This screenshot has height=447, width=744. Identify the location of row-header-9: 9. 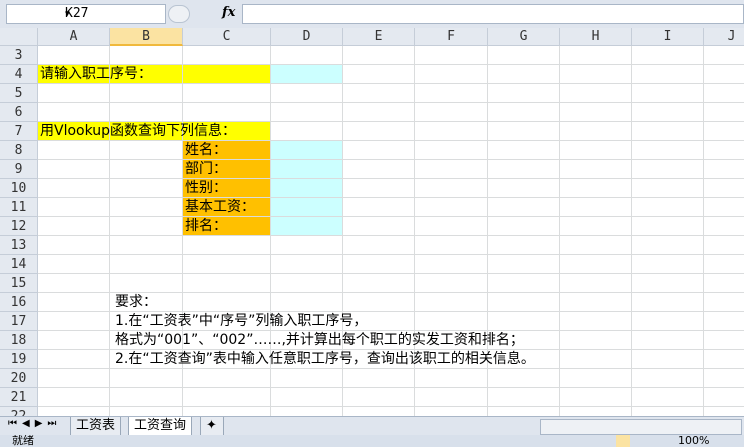
(19, 169).